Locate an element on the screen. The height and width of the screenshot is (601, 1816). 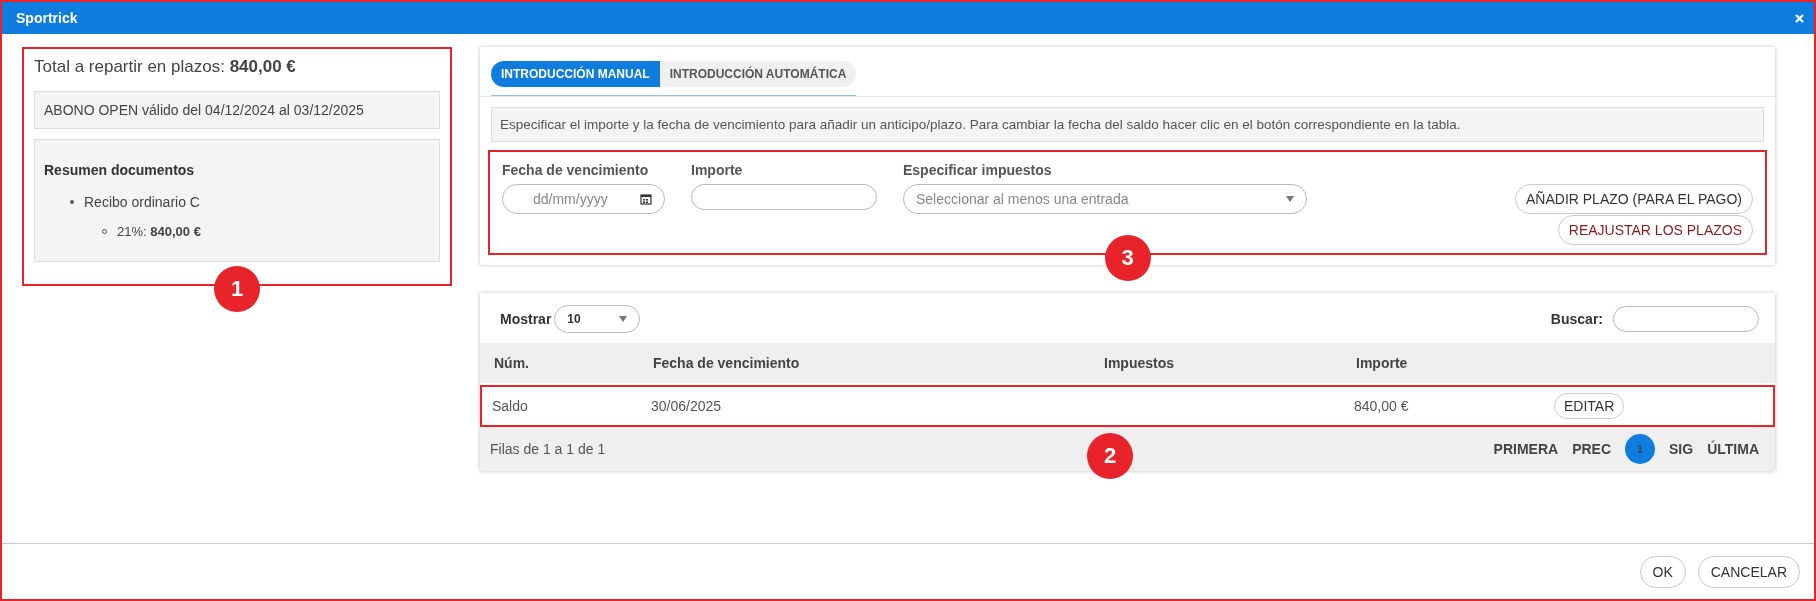
table-cell-text: 30/06/2025 is located at coordinates (687, 406).